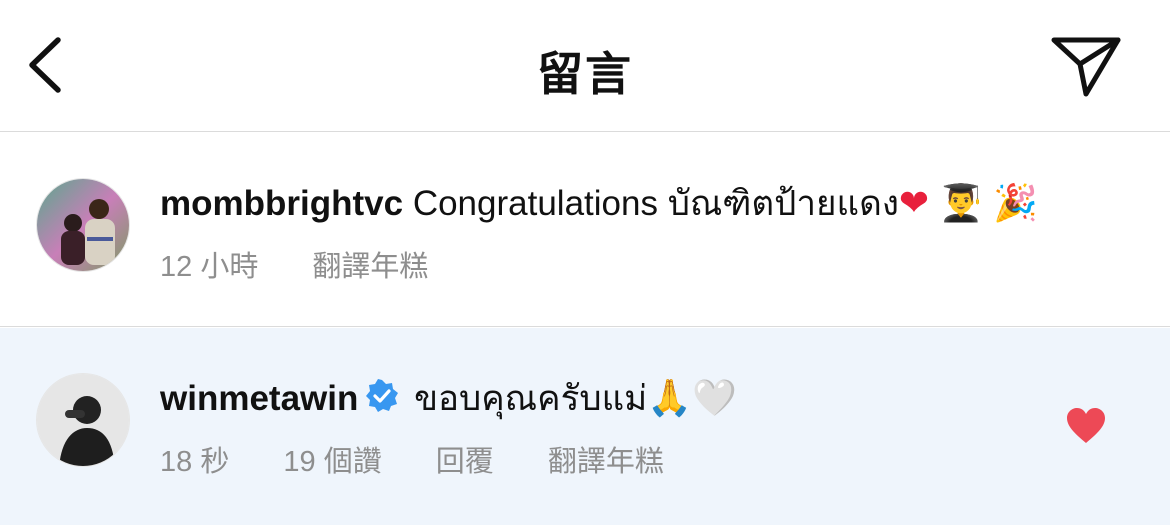 The height and width of the screenshot is (525, 1170). Describe the element at coordinates (670, 398) in the screenshot. I see `folded-hands-emoji: 🙏` at that location.